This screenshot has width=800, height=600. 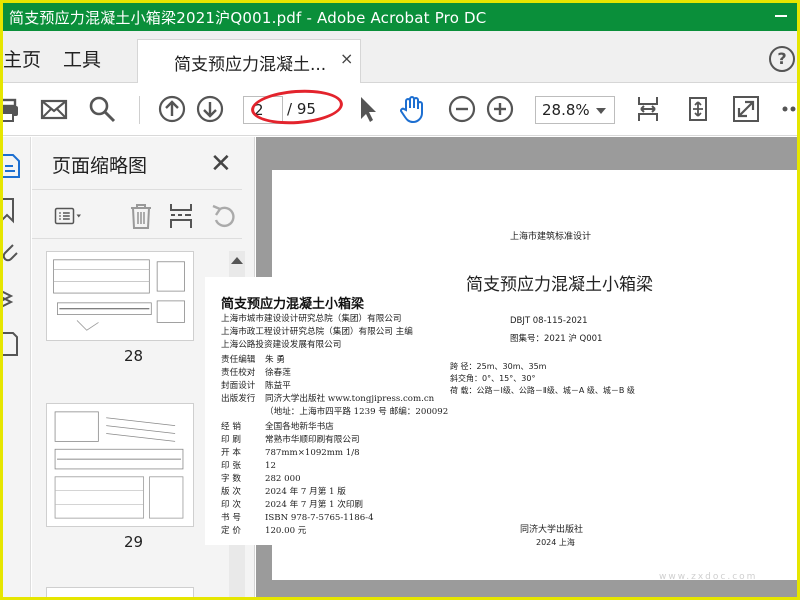 I want to click on highlight-annotation, so click(x=297, y=107).